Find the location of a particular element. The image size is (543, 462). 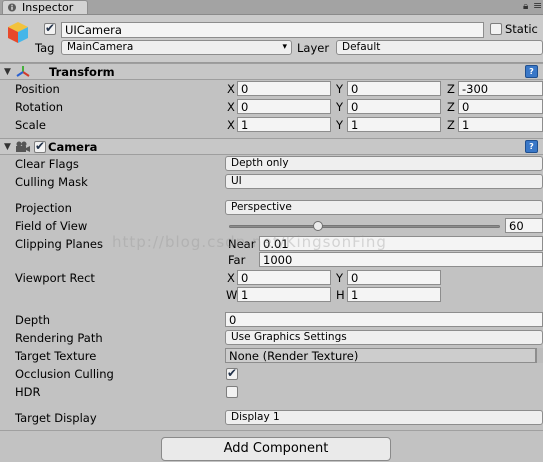

tab-bar: Inspector 🔒︎ ≡ is located at coordinates (271, 7).